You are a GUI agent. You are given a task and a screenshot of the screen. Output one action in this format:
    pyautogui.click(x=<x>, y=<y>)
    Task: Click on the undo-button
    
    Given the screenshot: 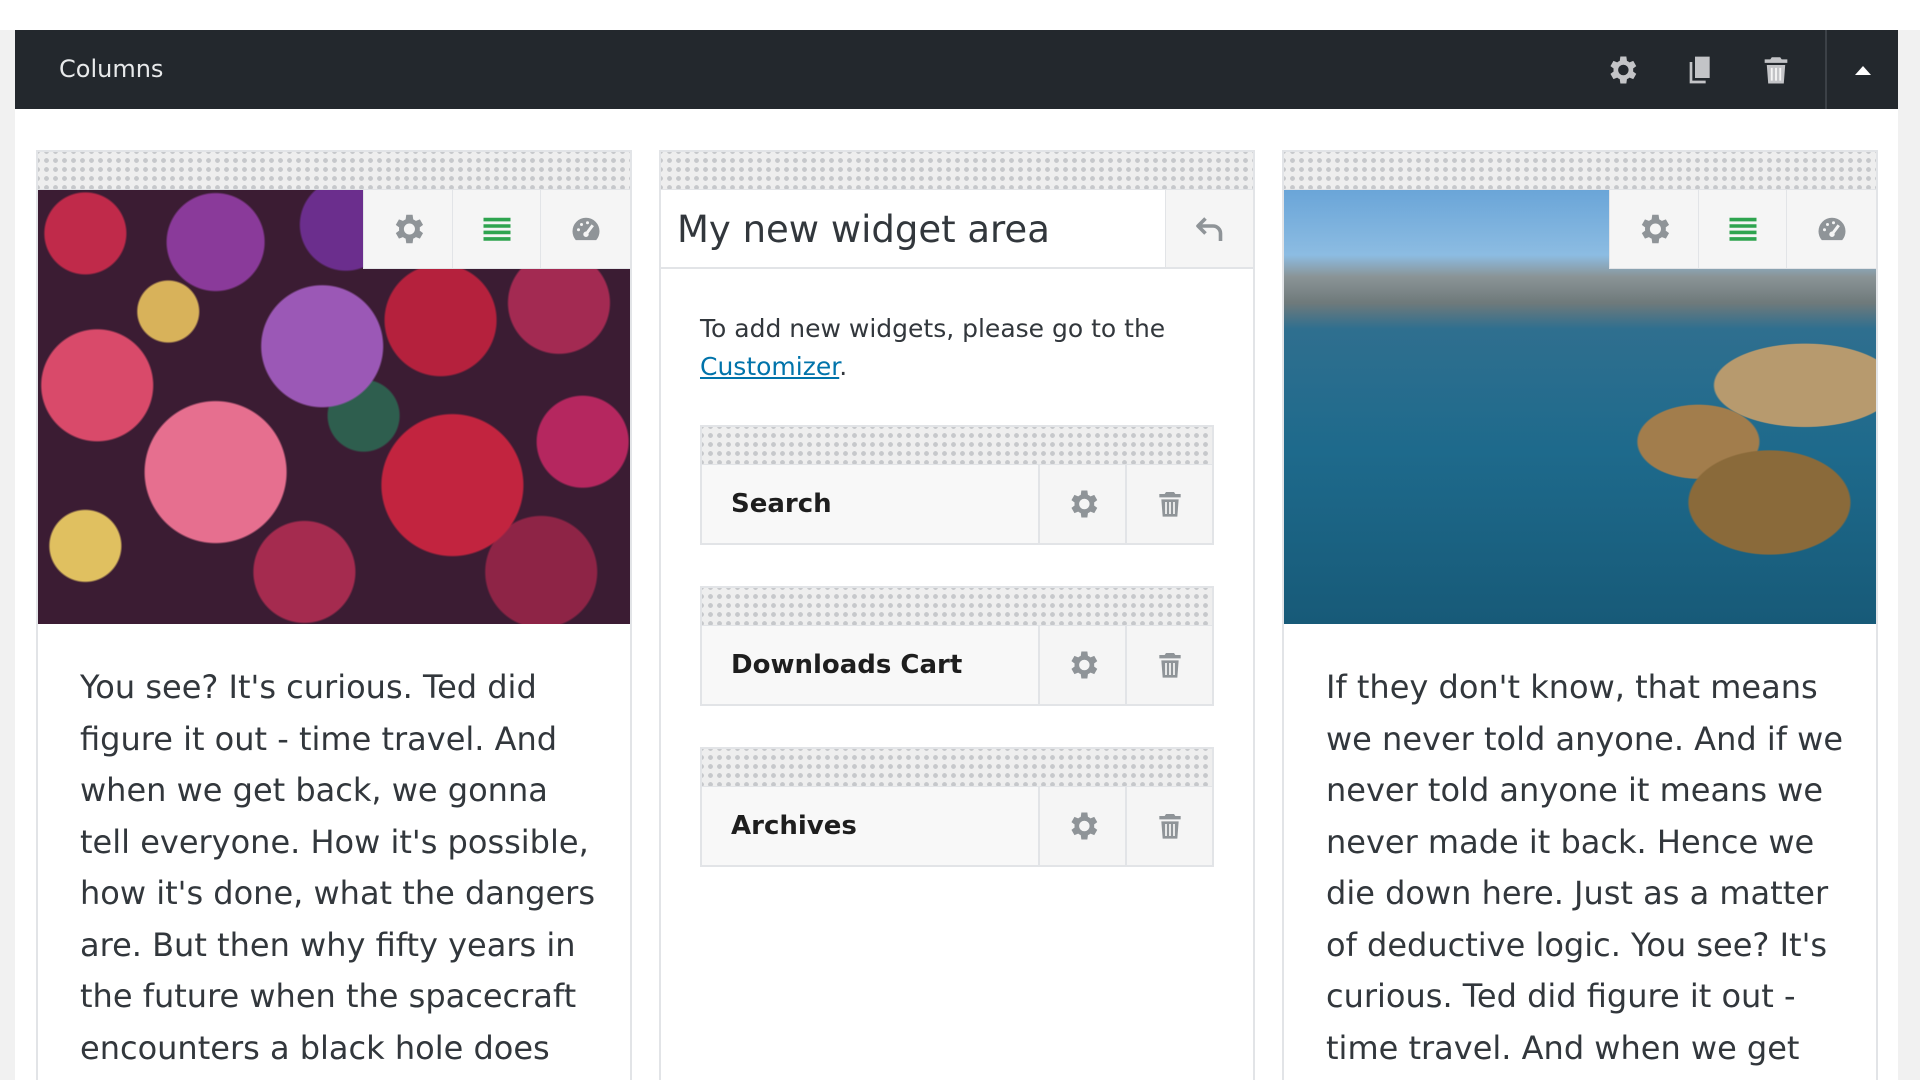 What is the action you would take?
    pyautogui.click(x=1209, y=228)
    